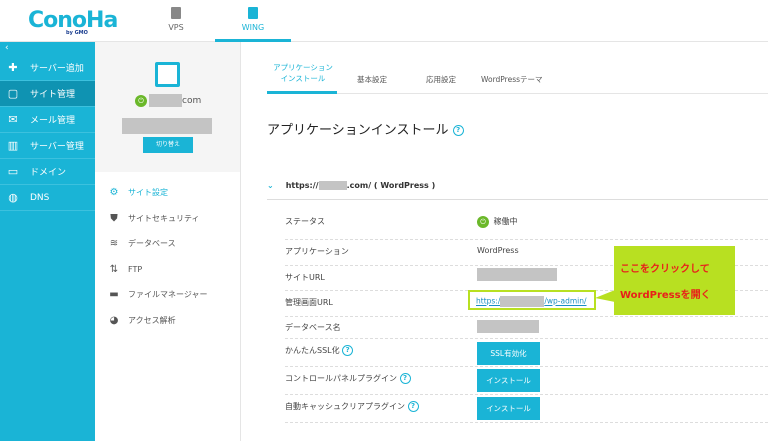 The height and width of the screenshot is (441, 768). Describe the element at coordinates (168, 145) in the screenshot. I see `switch-button: 切り替え` at that location.